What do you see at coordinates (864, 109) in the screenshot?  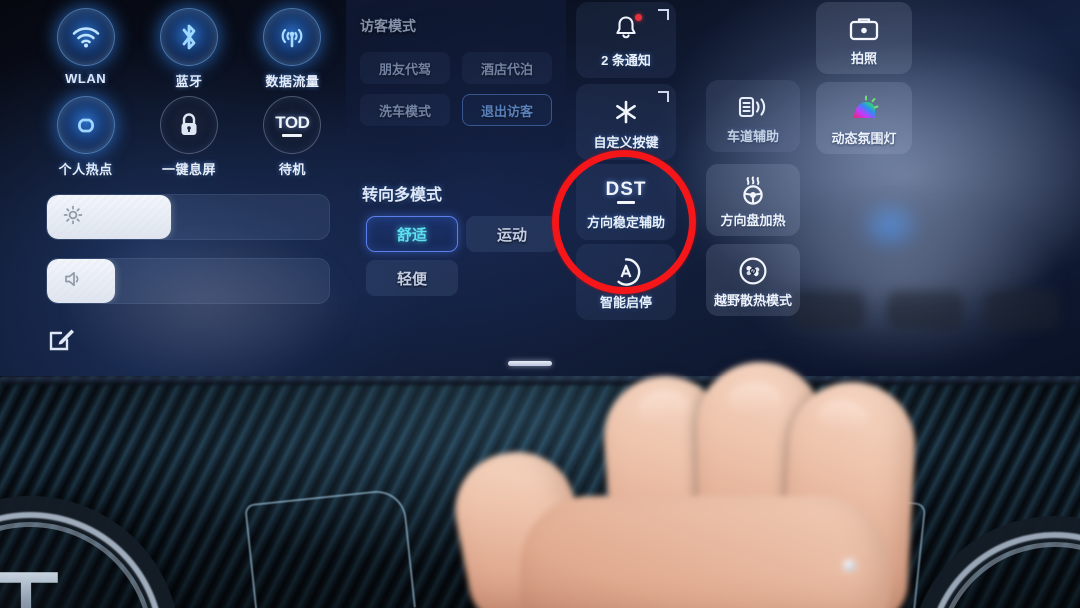 I see `ambient-light-icon` at bounding box center [864, 109].